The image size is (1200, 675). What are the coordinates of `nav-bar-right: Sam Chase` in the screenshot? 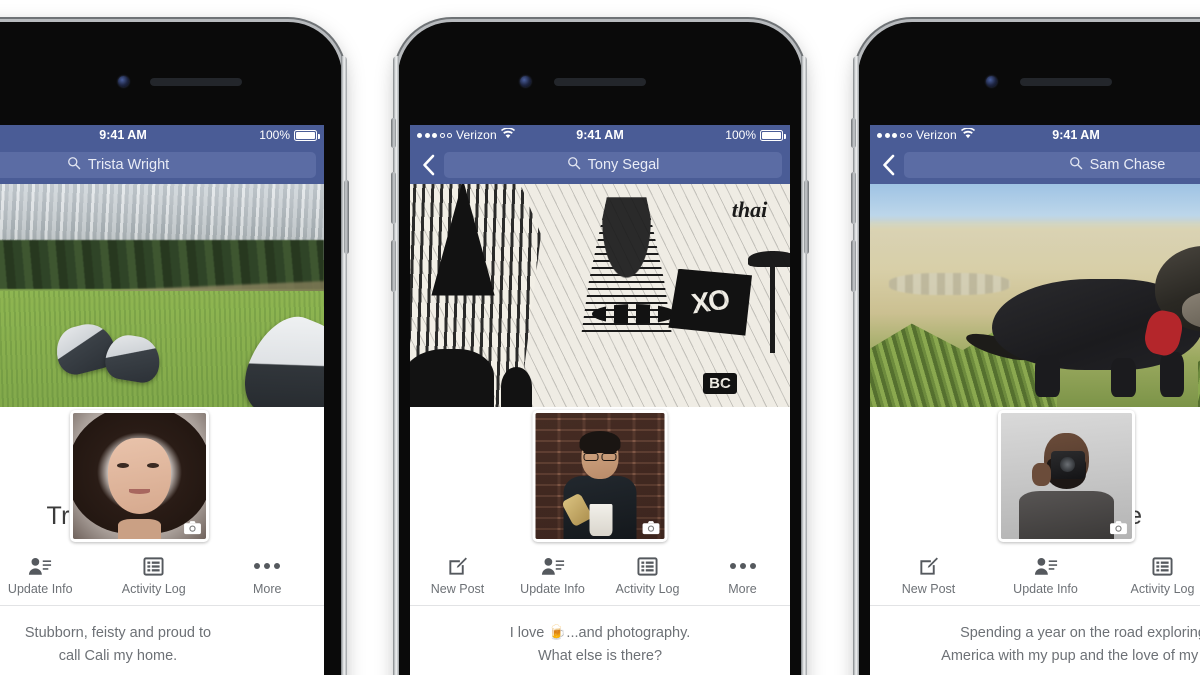 It's located at (1035, 165).